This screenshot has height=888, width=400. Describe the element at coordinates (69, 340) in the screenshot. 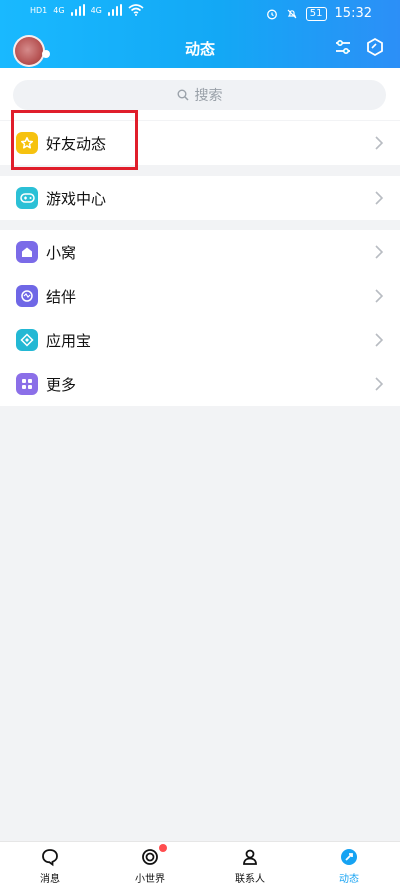

I see `list-item-label: 应用宝` at that location.